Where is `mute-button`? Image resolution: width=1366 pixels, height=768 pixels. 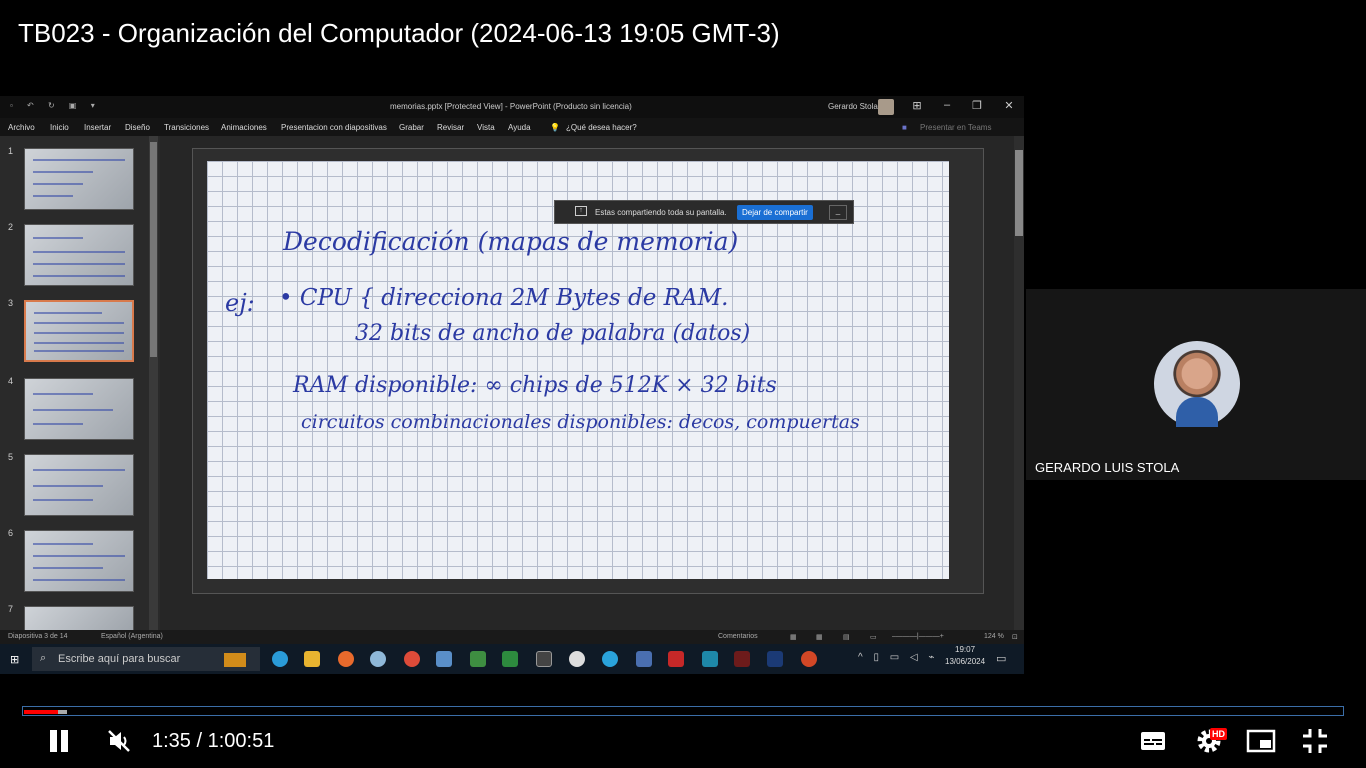
mute-button is located at coordinates (119, 741).